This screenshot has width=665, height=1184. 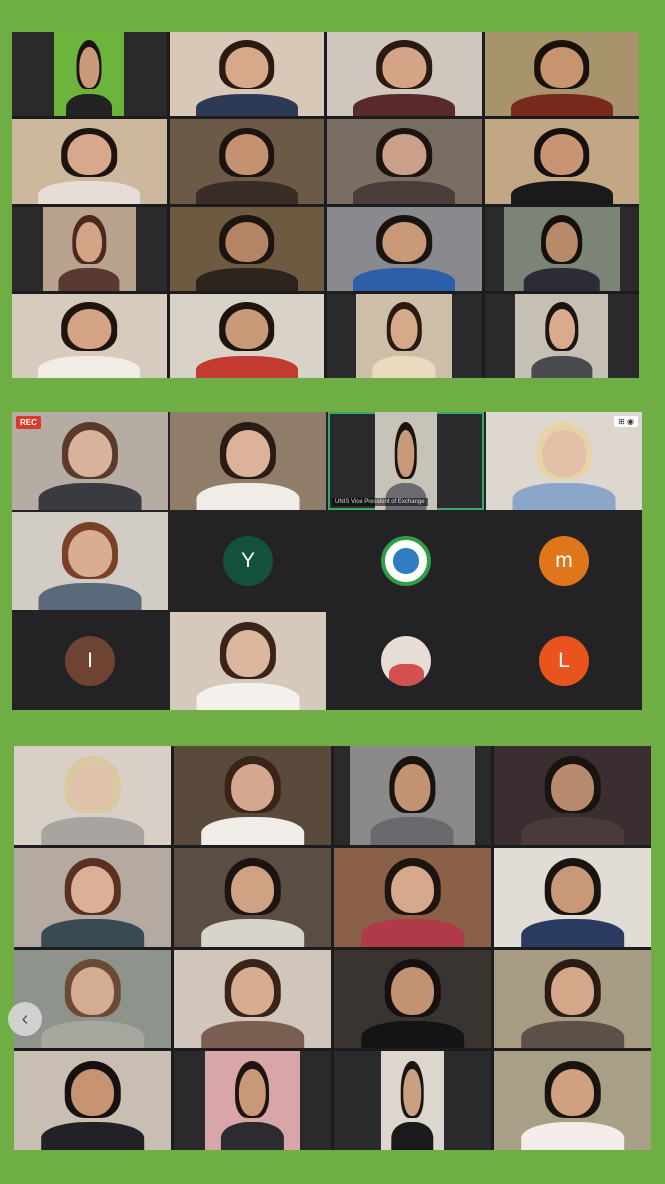 What do you see at coordinates (380, 502) in the screenshot?
I see `participant-name-label: UNIS Vice President of Exchange` at bounding box center [380, 502].